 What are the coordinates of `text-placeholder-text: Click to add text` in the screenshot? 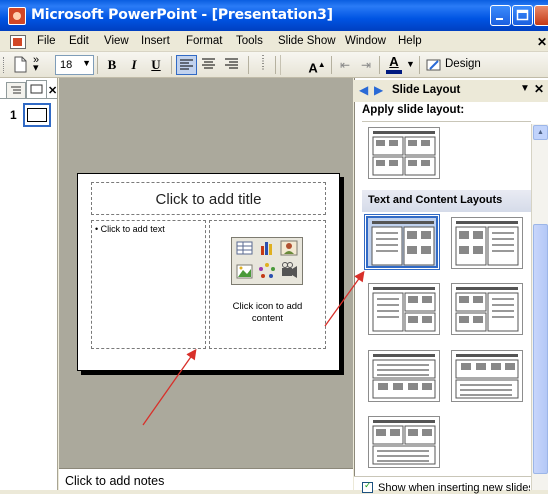 It's located at (132, 229).